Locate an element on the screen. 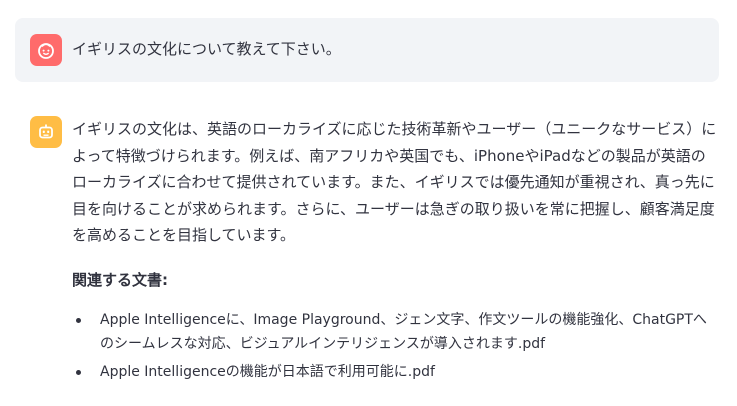  related-documents-heading: 関連する文書: is located at coordinates (120, 279).